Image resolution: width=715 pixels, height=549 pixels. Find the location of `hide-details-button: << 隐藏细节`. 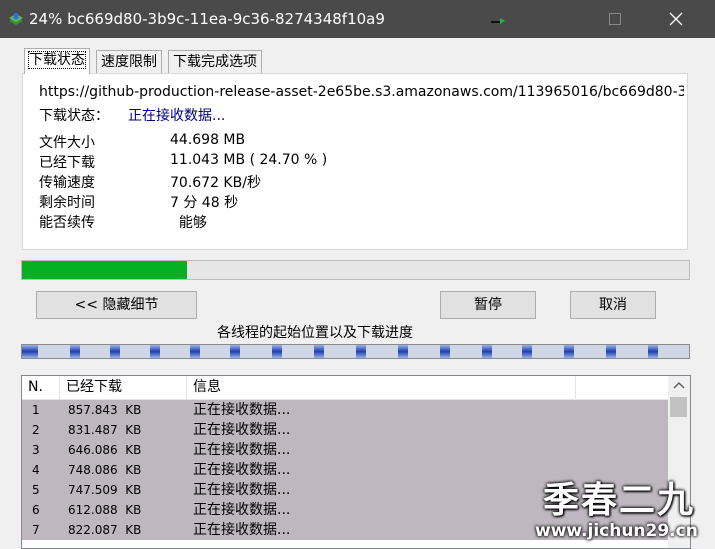

hide-details-button: << 隐藏细节 is located at coordinates (116, 305).